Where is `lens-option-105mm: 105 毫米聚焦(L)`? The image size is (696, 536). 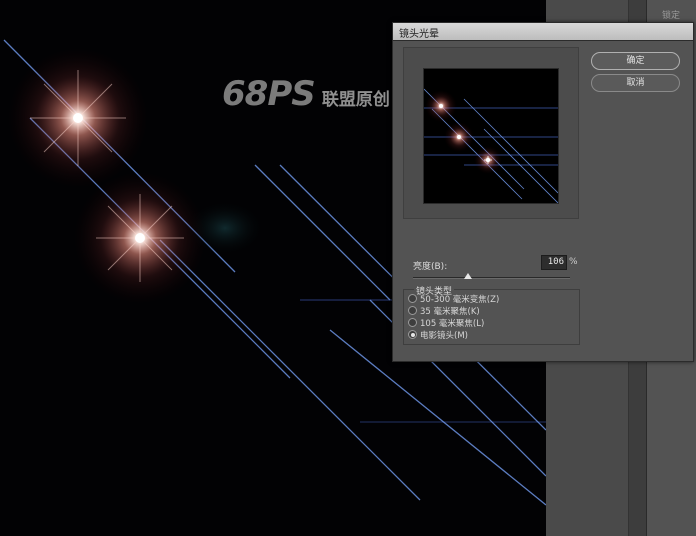
lens-option-105mm: 105 毫米聚焦(L) is located at coordinates (446, 324).